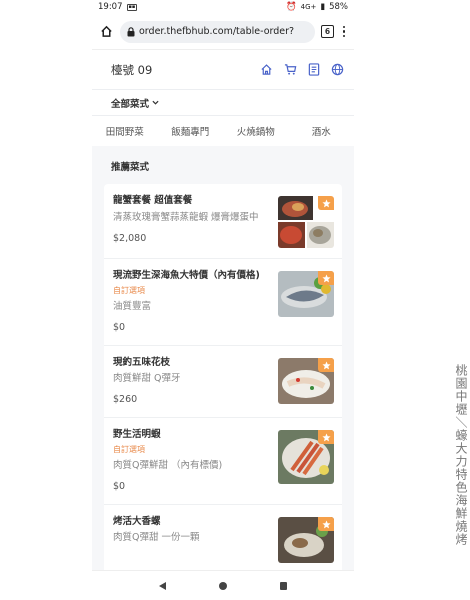  What do you see at coordinates (137, 434) in the screenshot?
I see `item-name: 野生活明蝦` at bounding box center [137, 434].